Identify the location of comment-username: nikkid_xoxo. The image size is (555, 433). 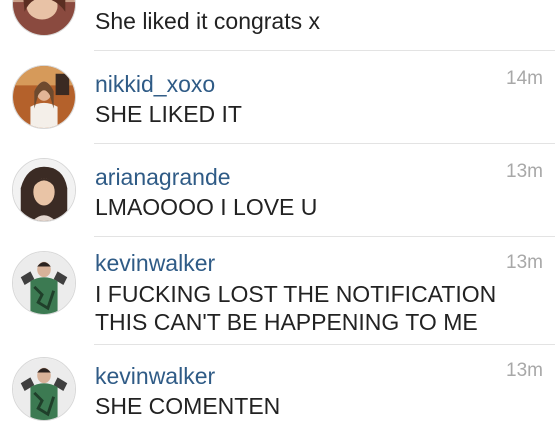
(155, 84).